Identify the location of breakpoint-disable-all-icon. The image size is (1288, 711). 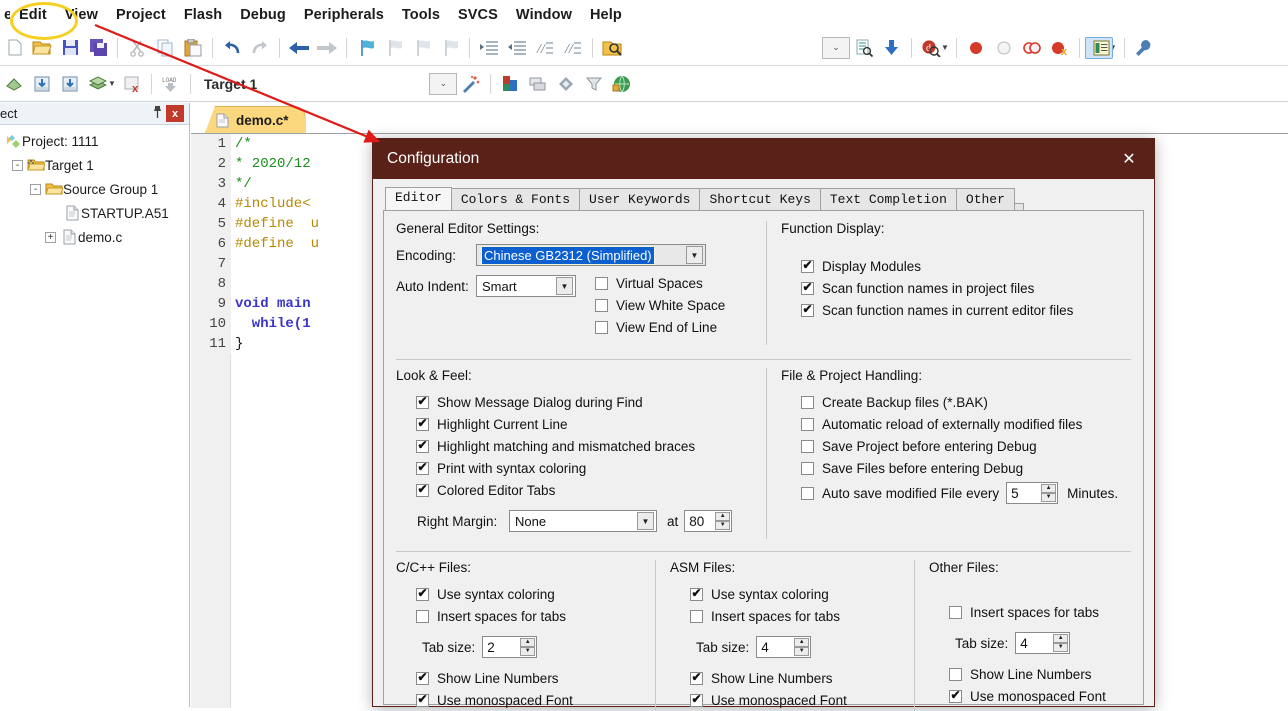
(1032, 48).